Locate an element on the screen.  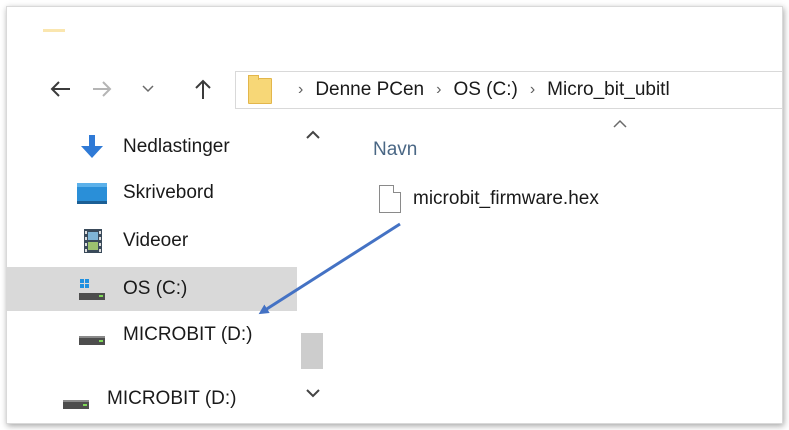
back-button is located at coordinates (60, 89).